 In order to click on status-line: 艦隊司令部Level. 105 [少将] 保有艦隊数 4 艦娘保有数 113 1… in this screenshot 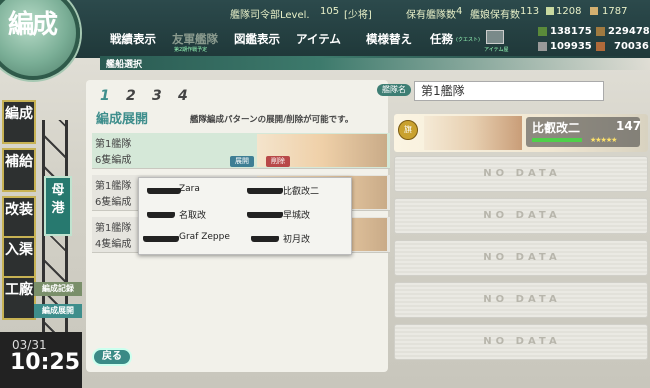, I will do `click(400, 12)`.